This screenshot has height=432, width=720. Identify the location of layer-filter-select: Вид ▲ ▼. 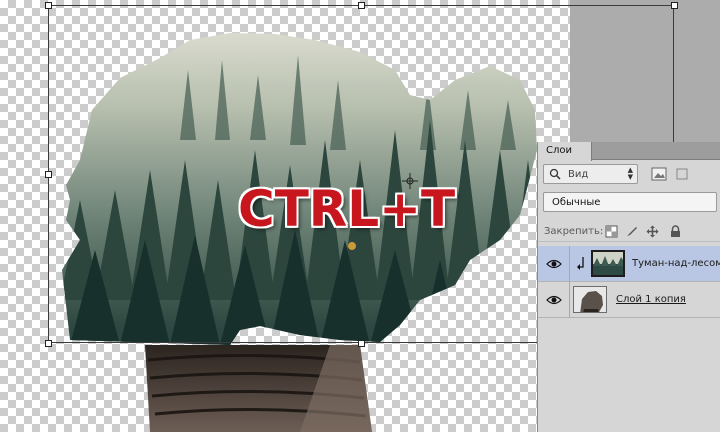
(590, 174).